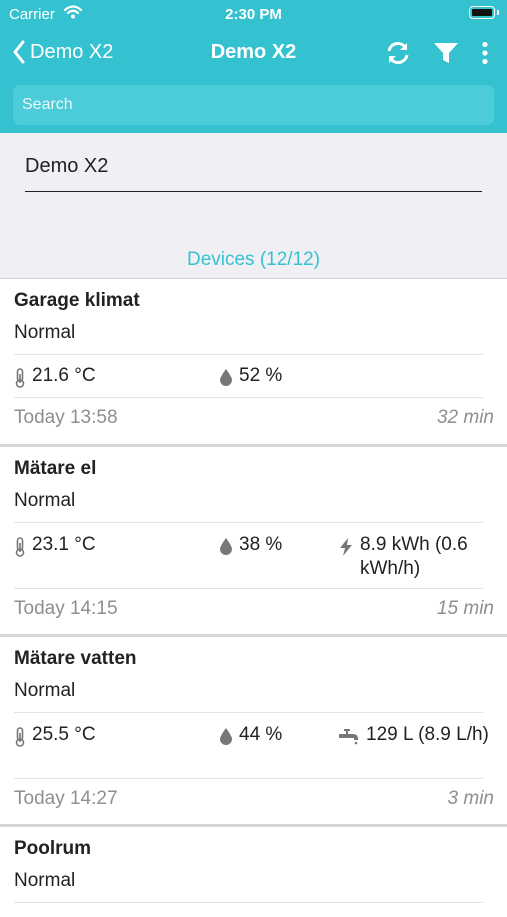  Describe the element at coordinates (426, 53) in the screenshot. I see `nav-actions` at that location.